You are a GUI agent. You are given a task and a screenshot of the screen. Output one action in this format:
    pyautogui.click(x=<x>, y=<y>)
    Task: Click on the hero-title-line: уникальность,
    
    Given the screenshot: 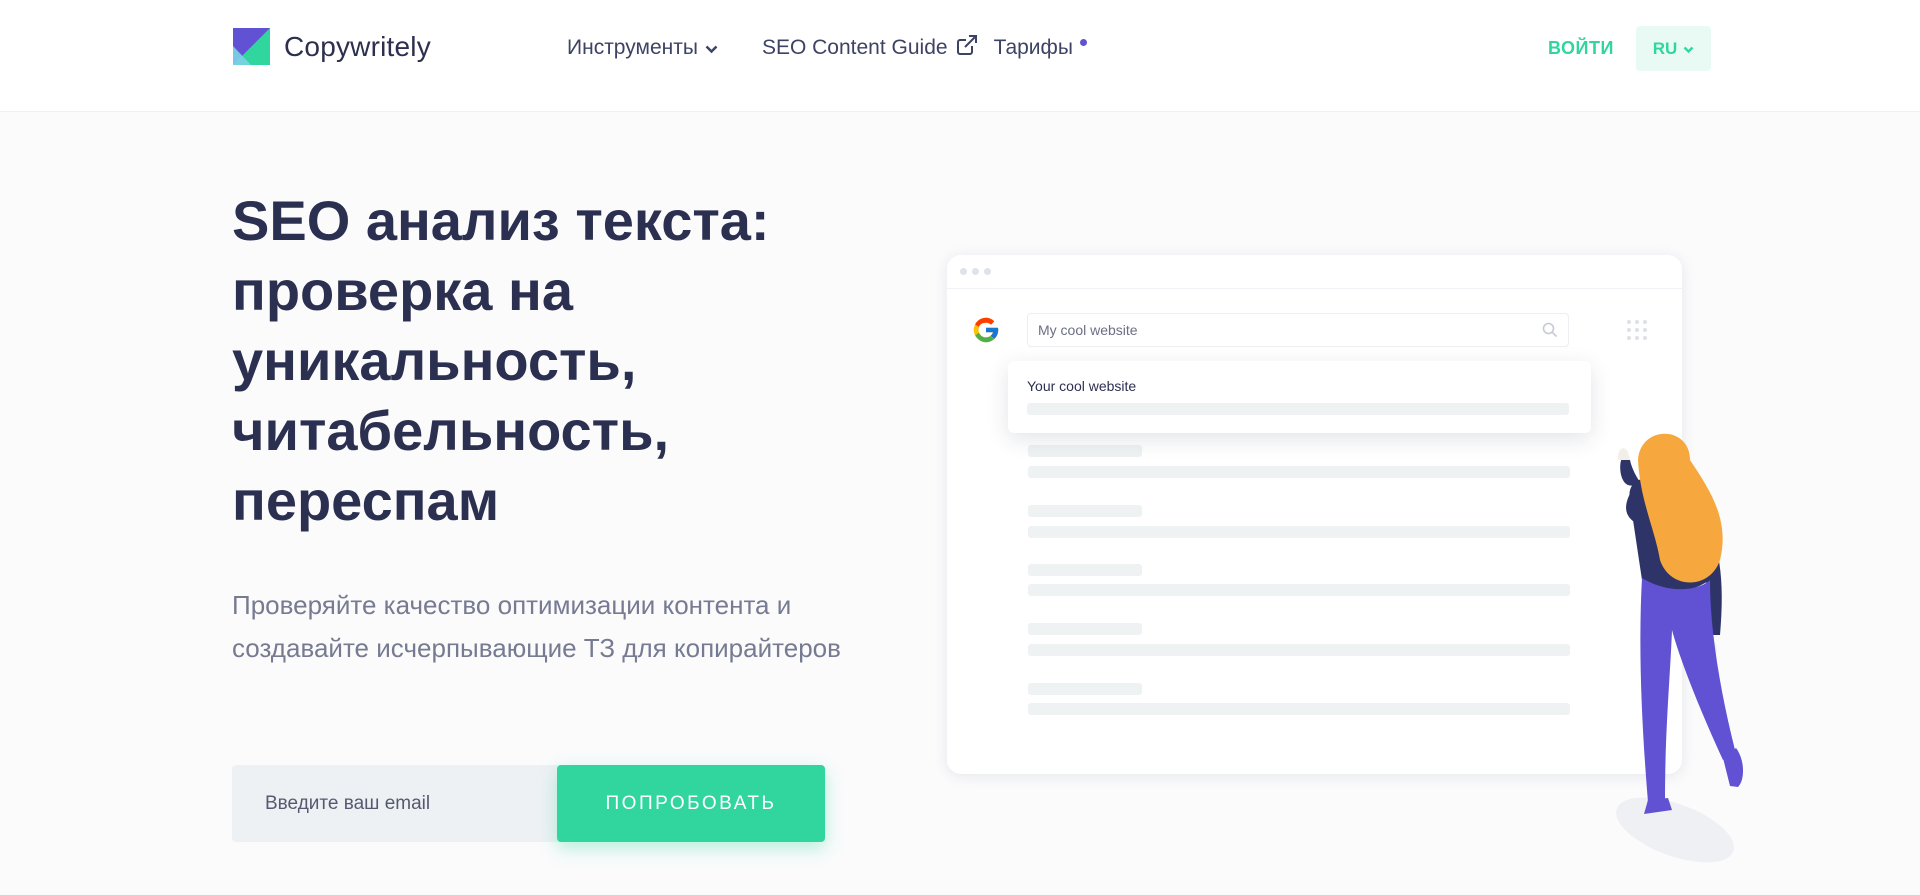 What is the action you would take?
    pyautogui.click(x=434, y=360)
    